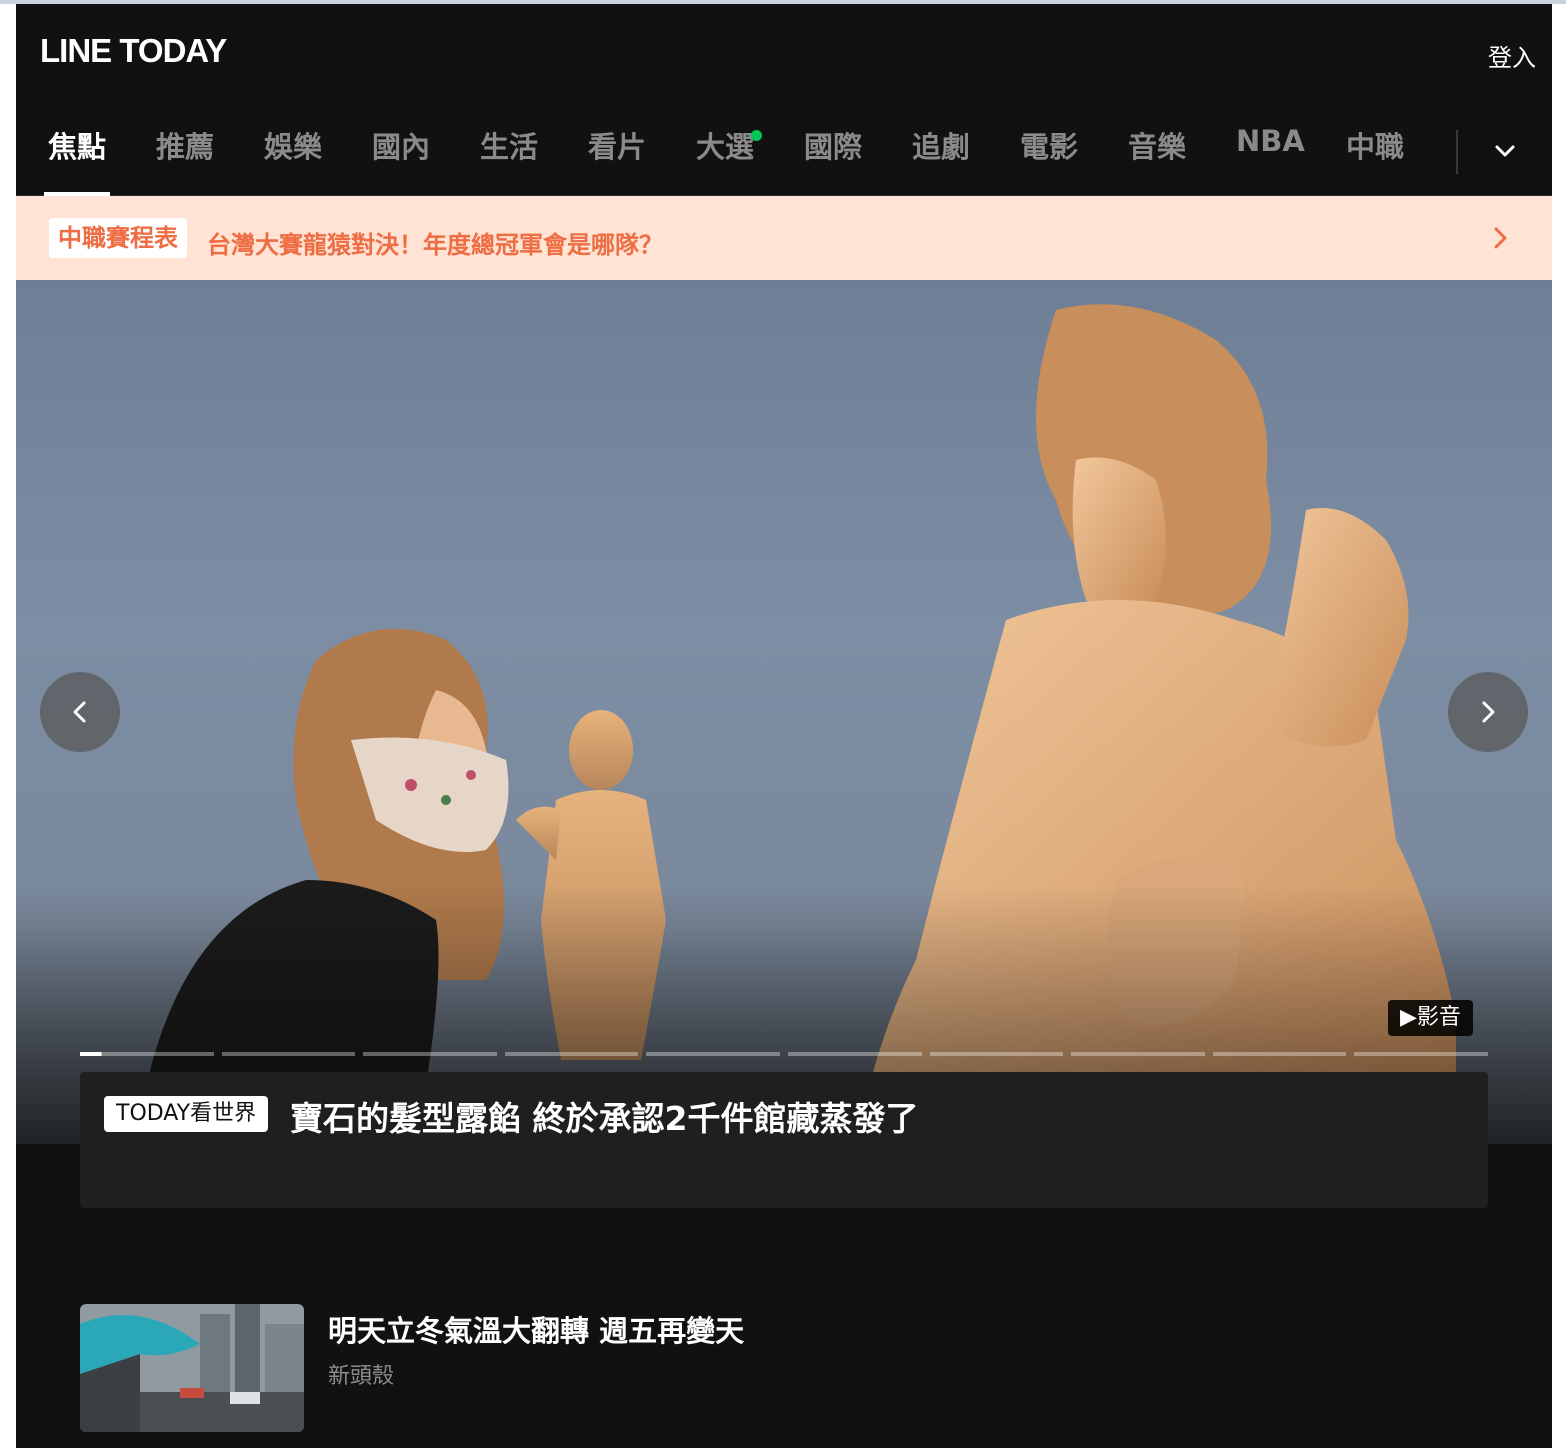  I want to click on new-indicator-dot, so click(757, 135).